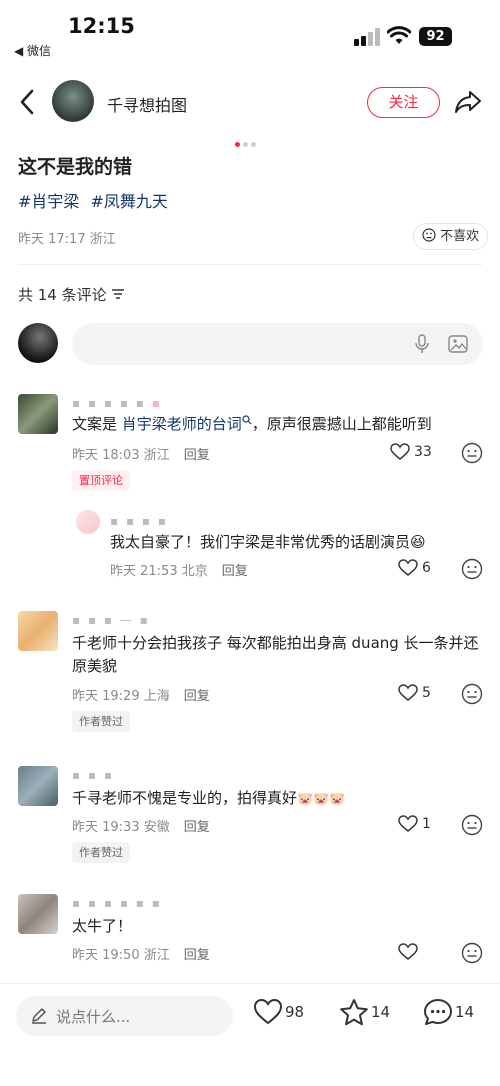 The image size is (500, 1086). What do you see at coordinates (367, 37) in the screenshot?
I see `signal-icon` at bounding box center [367, 37].